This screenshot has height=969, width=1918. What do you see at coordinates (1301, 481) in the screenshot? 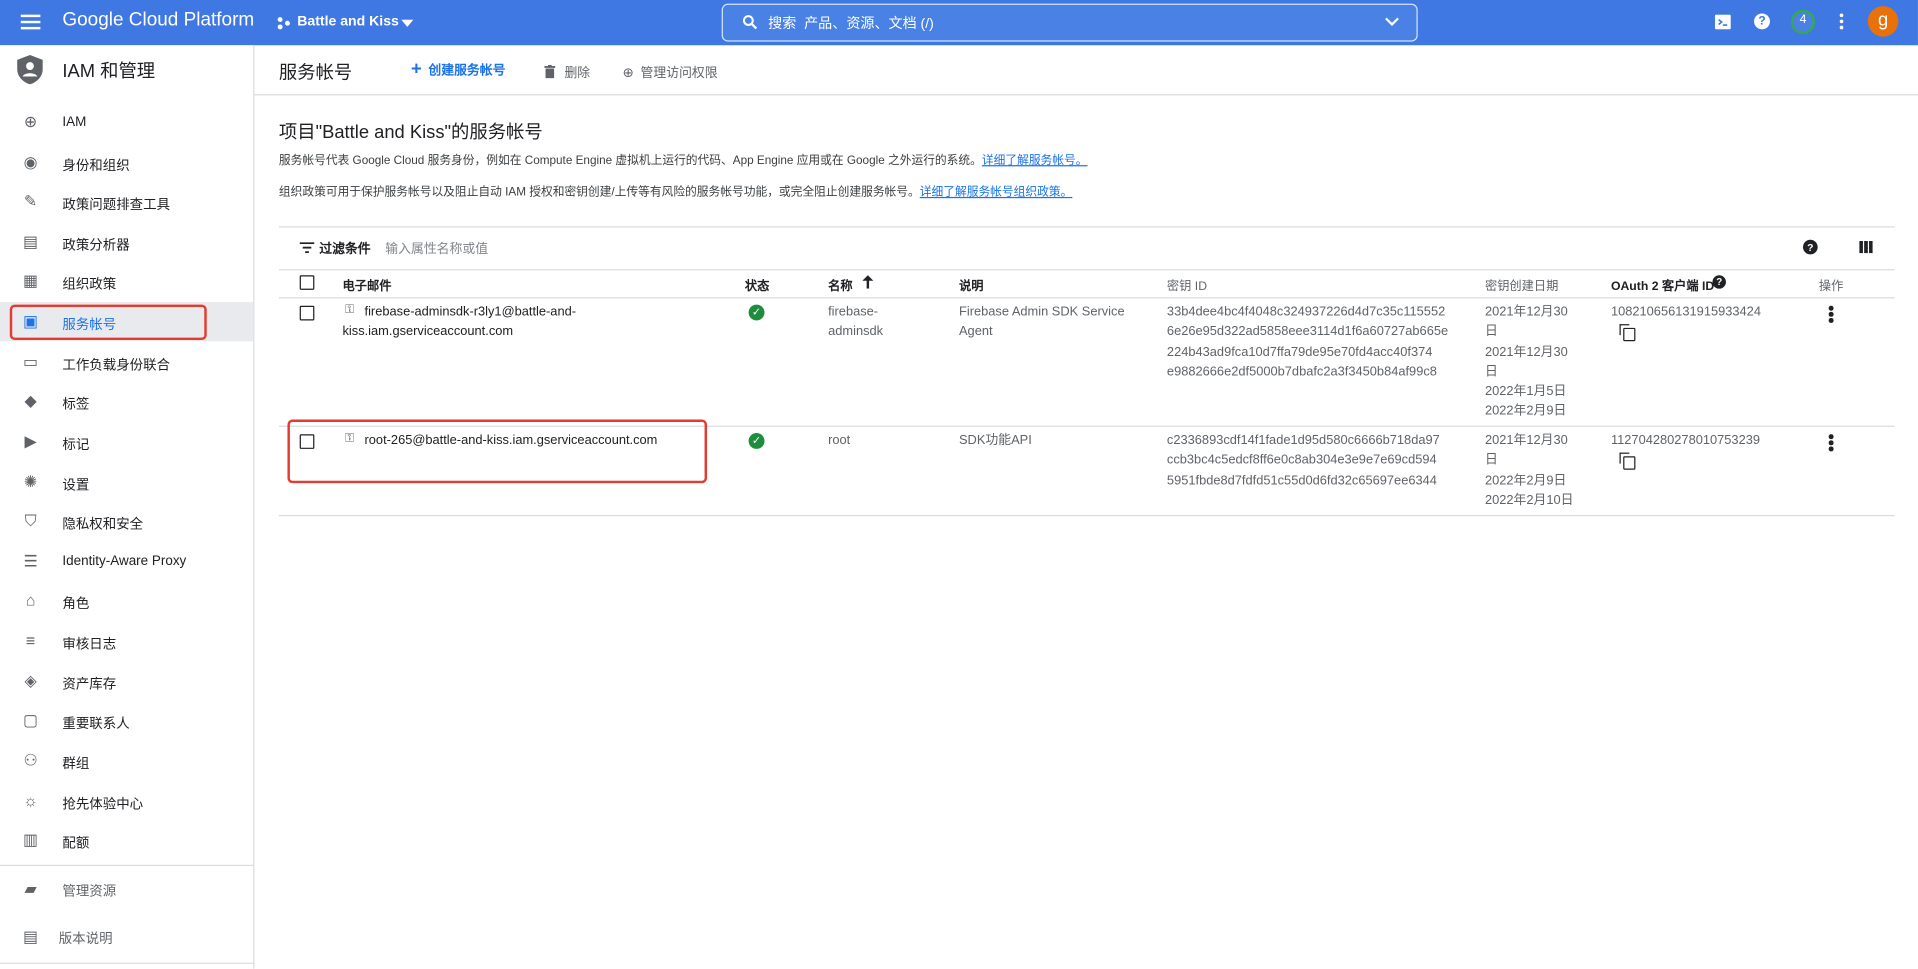
I see `key-id-line: 5951fbde8d7fdfd51c55d0d6fd32c65697ee6344` at bounding box center [1301, 481].